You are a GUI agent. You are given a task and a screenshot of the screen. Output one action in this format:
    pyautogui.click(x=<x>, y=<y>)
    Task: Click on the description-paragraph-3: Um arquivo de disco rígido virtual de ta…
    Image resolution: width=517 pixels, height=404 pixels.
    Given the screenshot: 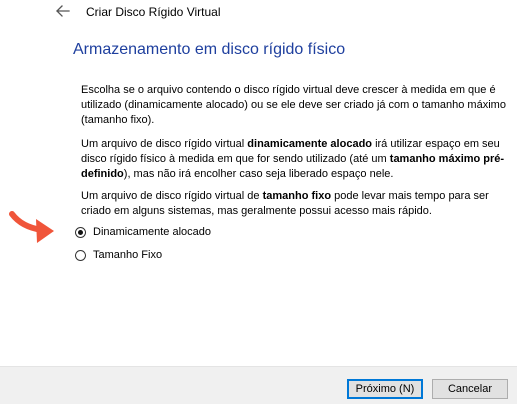 What is the action you would take?
    pyautogui.click(x=296, y=204)
    